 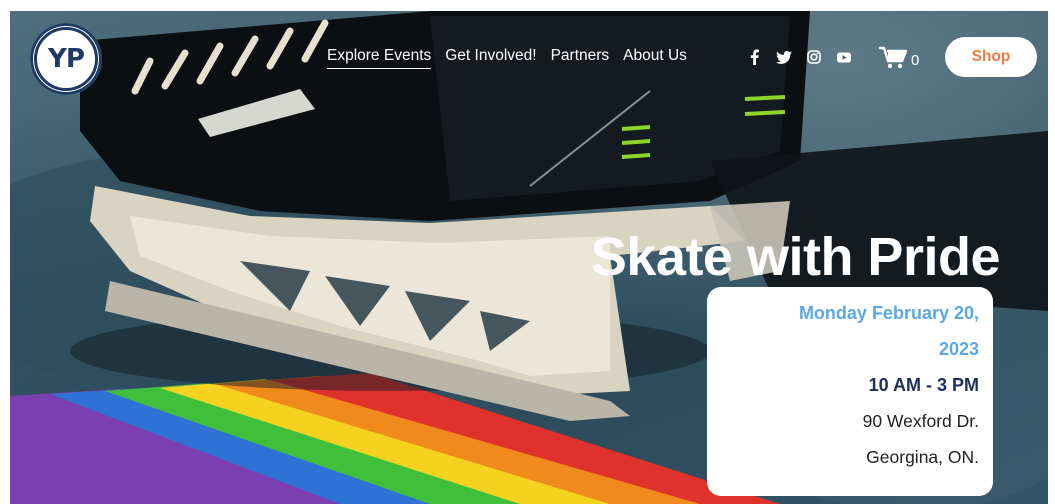 I want to click on logo-text: YP, so click(x=66, y=59).